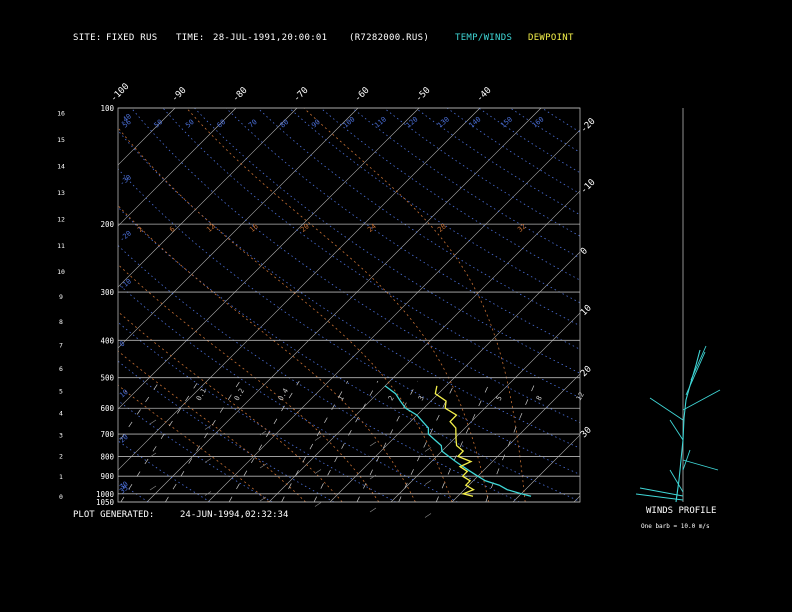  I want to click on height-km-label: 6, so click(61, 369).